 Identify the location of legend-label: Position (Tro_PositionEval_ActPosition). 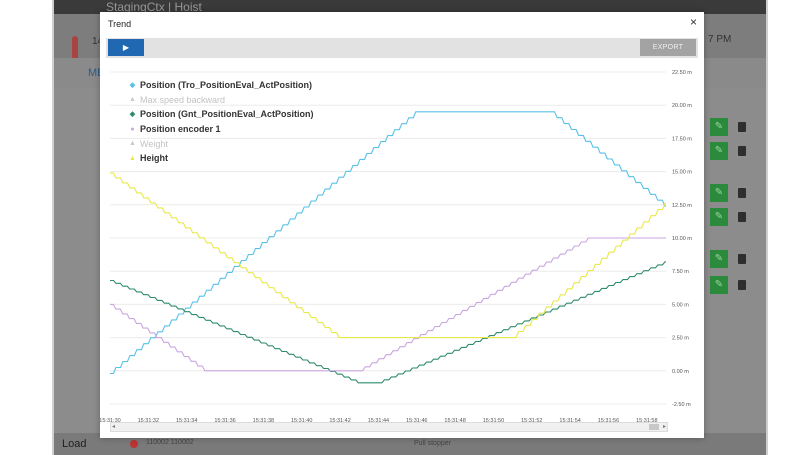
(226, 85).